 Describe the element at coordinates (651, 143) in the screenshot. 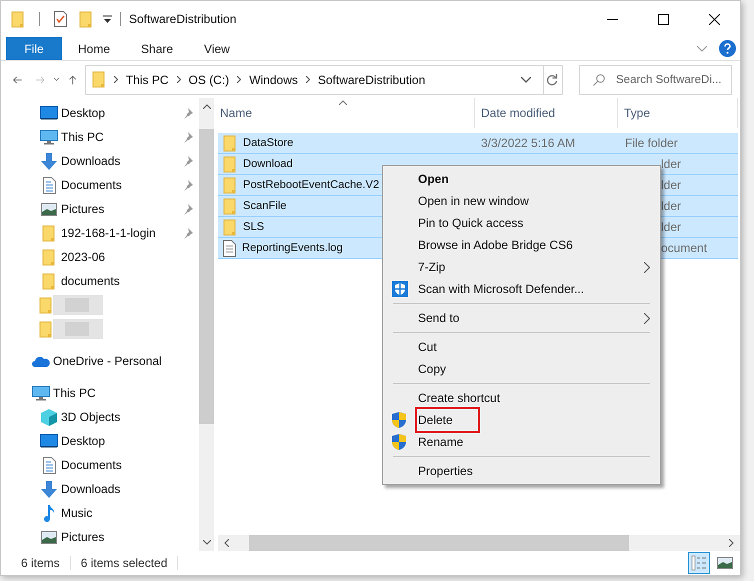

I see `type-cell: File folder` at that location.